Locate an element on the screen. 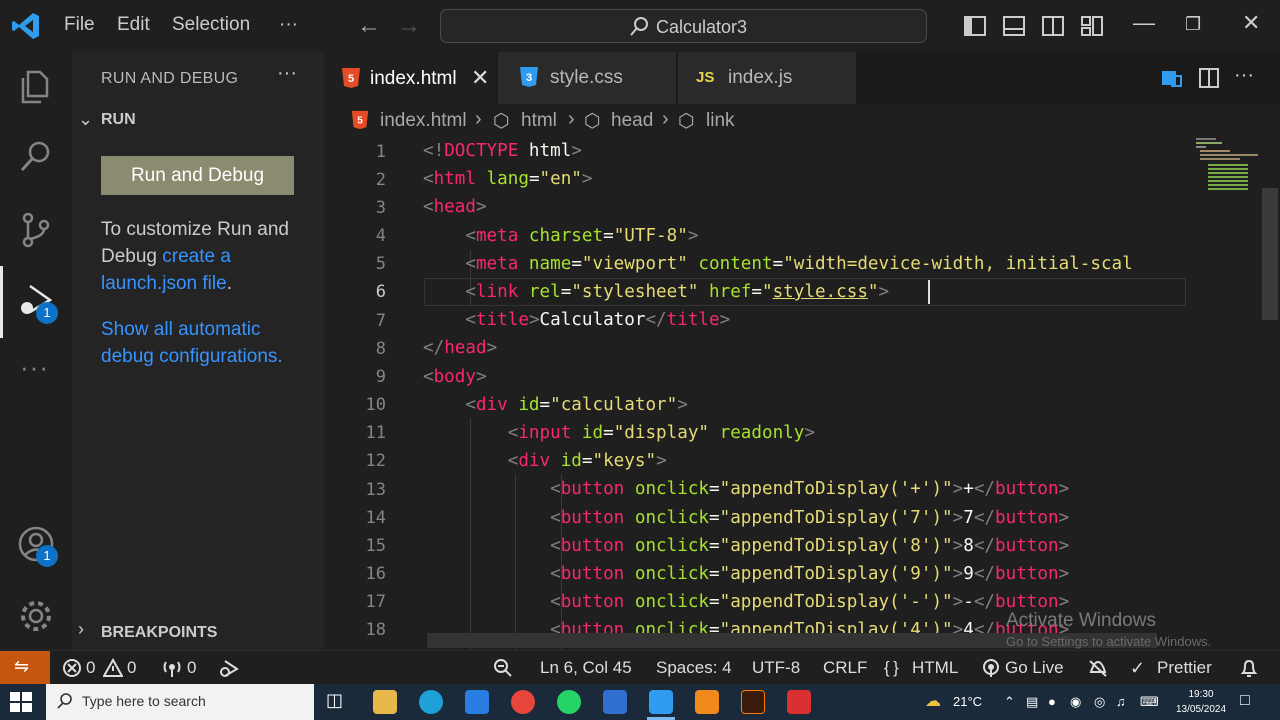 Image resolution: width=1280 pixels, height=720 pixels. error-count: 0 is located at coordinates (90, 668).